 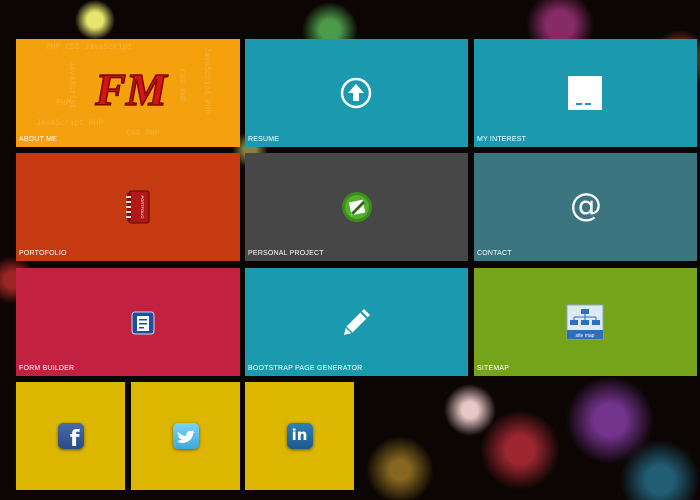 I want to click on window-icon, so click(x=585, y=93).